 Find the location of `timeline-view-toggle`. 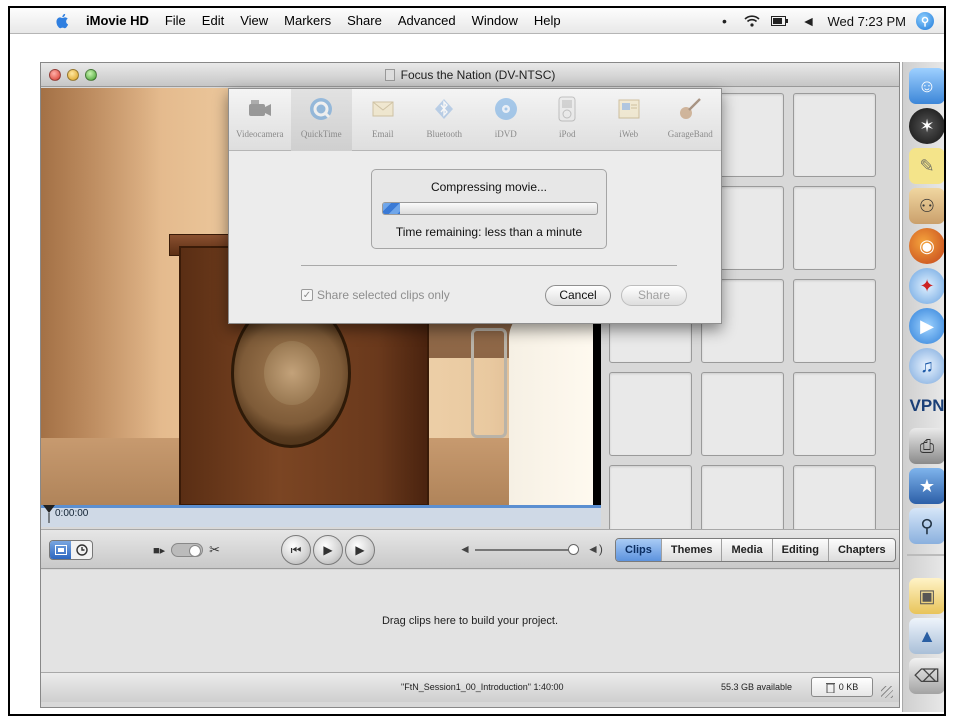

timeline-view-toggle is located at coordinates (71, 550).